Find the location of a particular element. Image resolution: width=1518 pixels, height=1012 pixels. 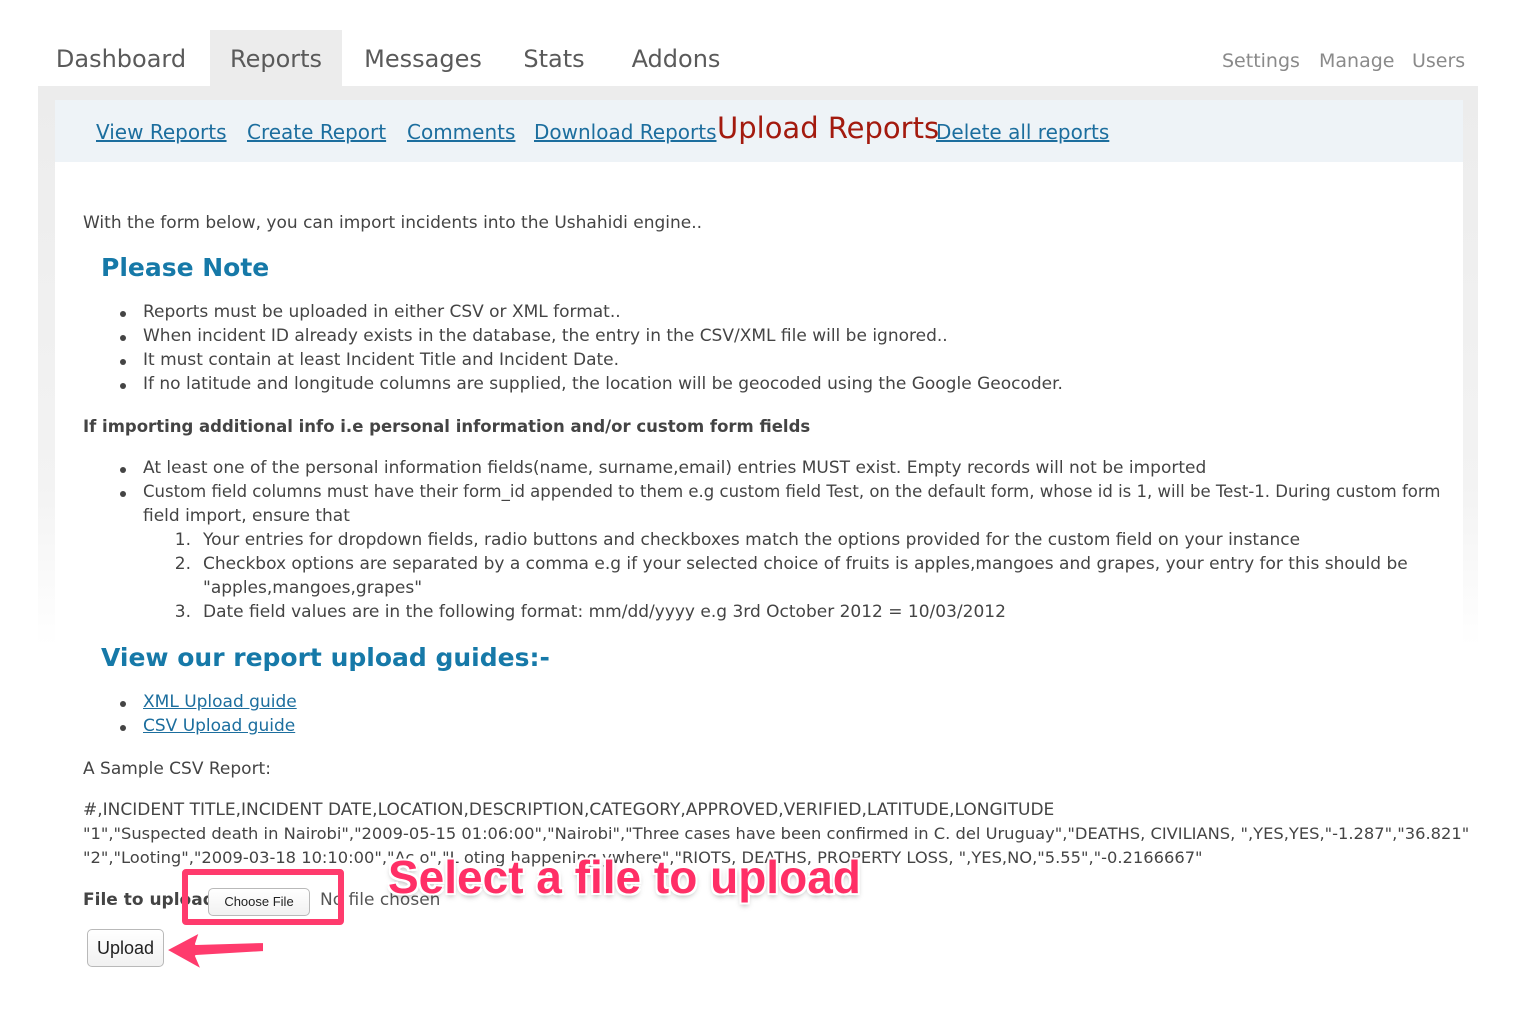

csv-upload-guide-link: CSV Upload guide is located at coordinates (219, 726).